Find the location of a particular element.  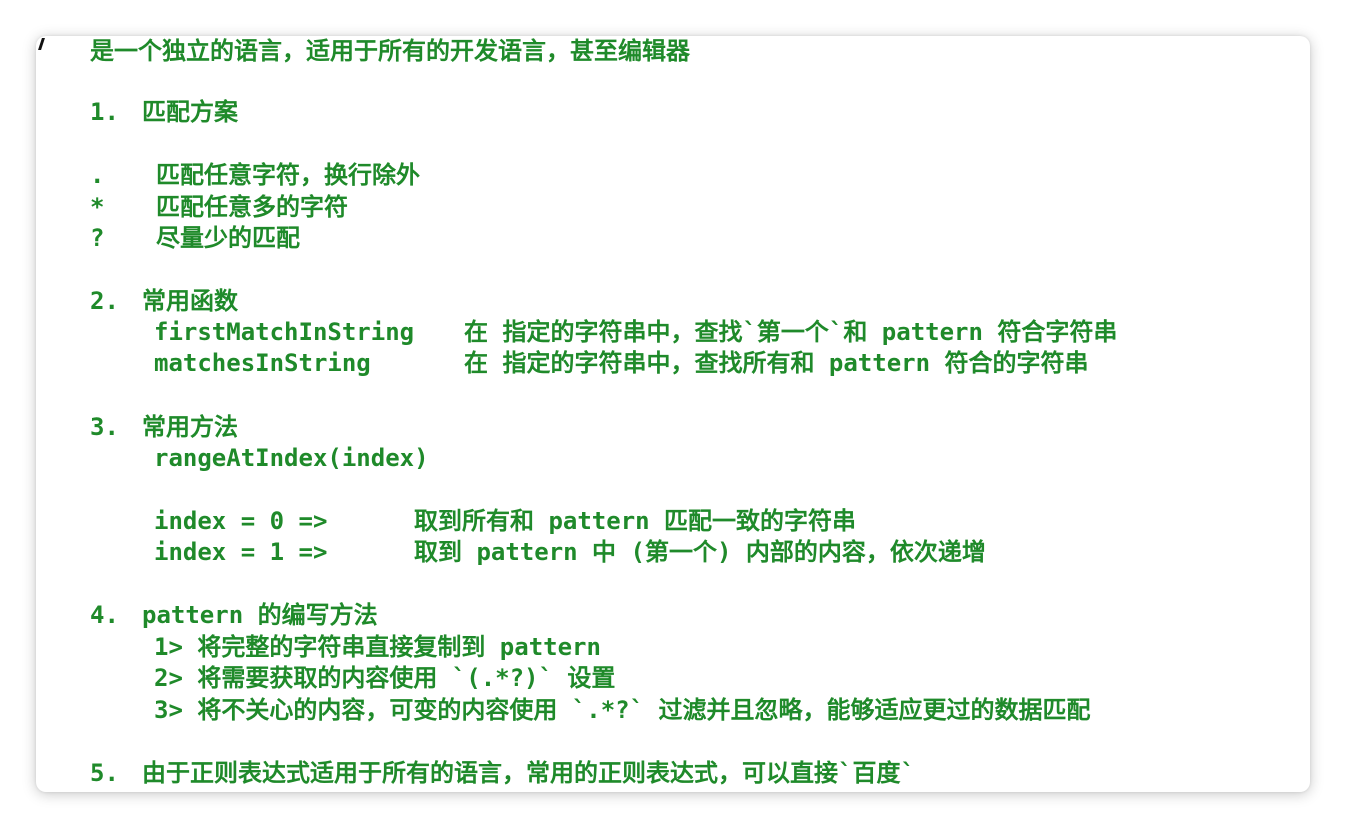

index-description: 取到 pattern 中 (第一个) 内部的内容，依次递增 is located at coordinates (700, 552).